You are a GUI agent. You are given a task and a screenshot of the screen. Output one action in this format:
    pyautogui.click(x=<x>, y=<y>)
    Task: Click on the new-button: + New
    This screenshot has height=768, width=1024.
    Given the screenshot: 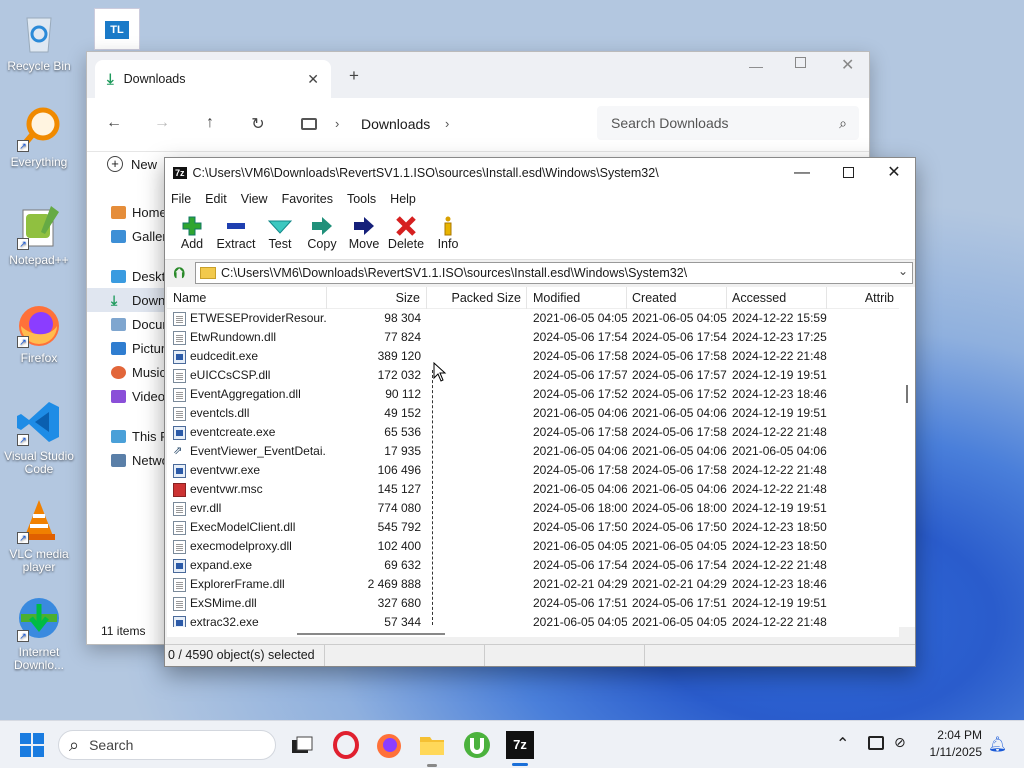 What is the action you would take?
    pyautogui.click(x=132, y=164)
    